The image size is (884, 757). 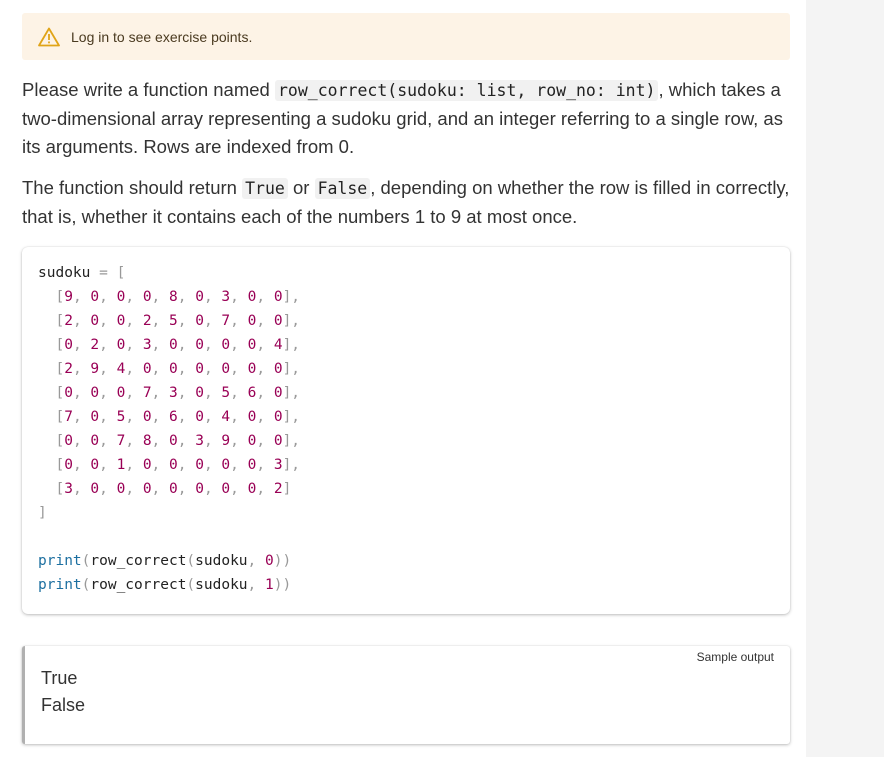 What do you see at coordinates (165, 489) in the screenshot?
I see `sudoku-row-line: [3, 0, 0, 0, 0, 0, 0, 0, 2]` at bounding box center [165, 489].